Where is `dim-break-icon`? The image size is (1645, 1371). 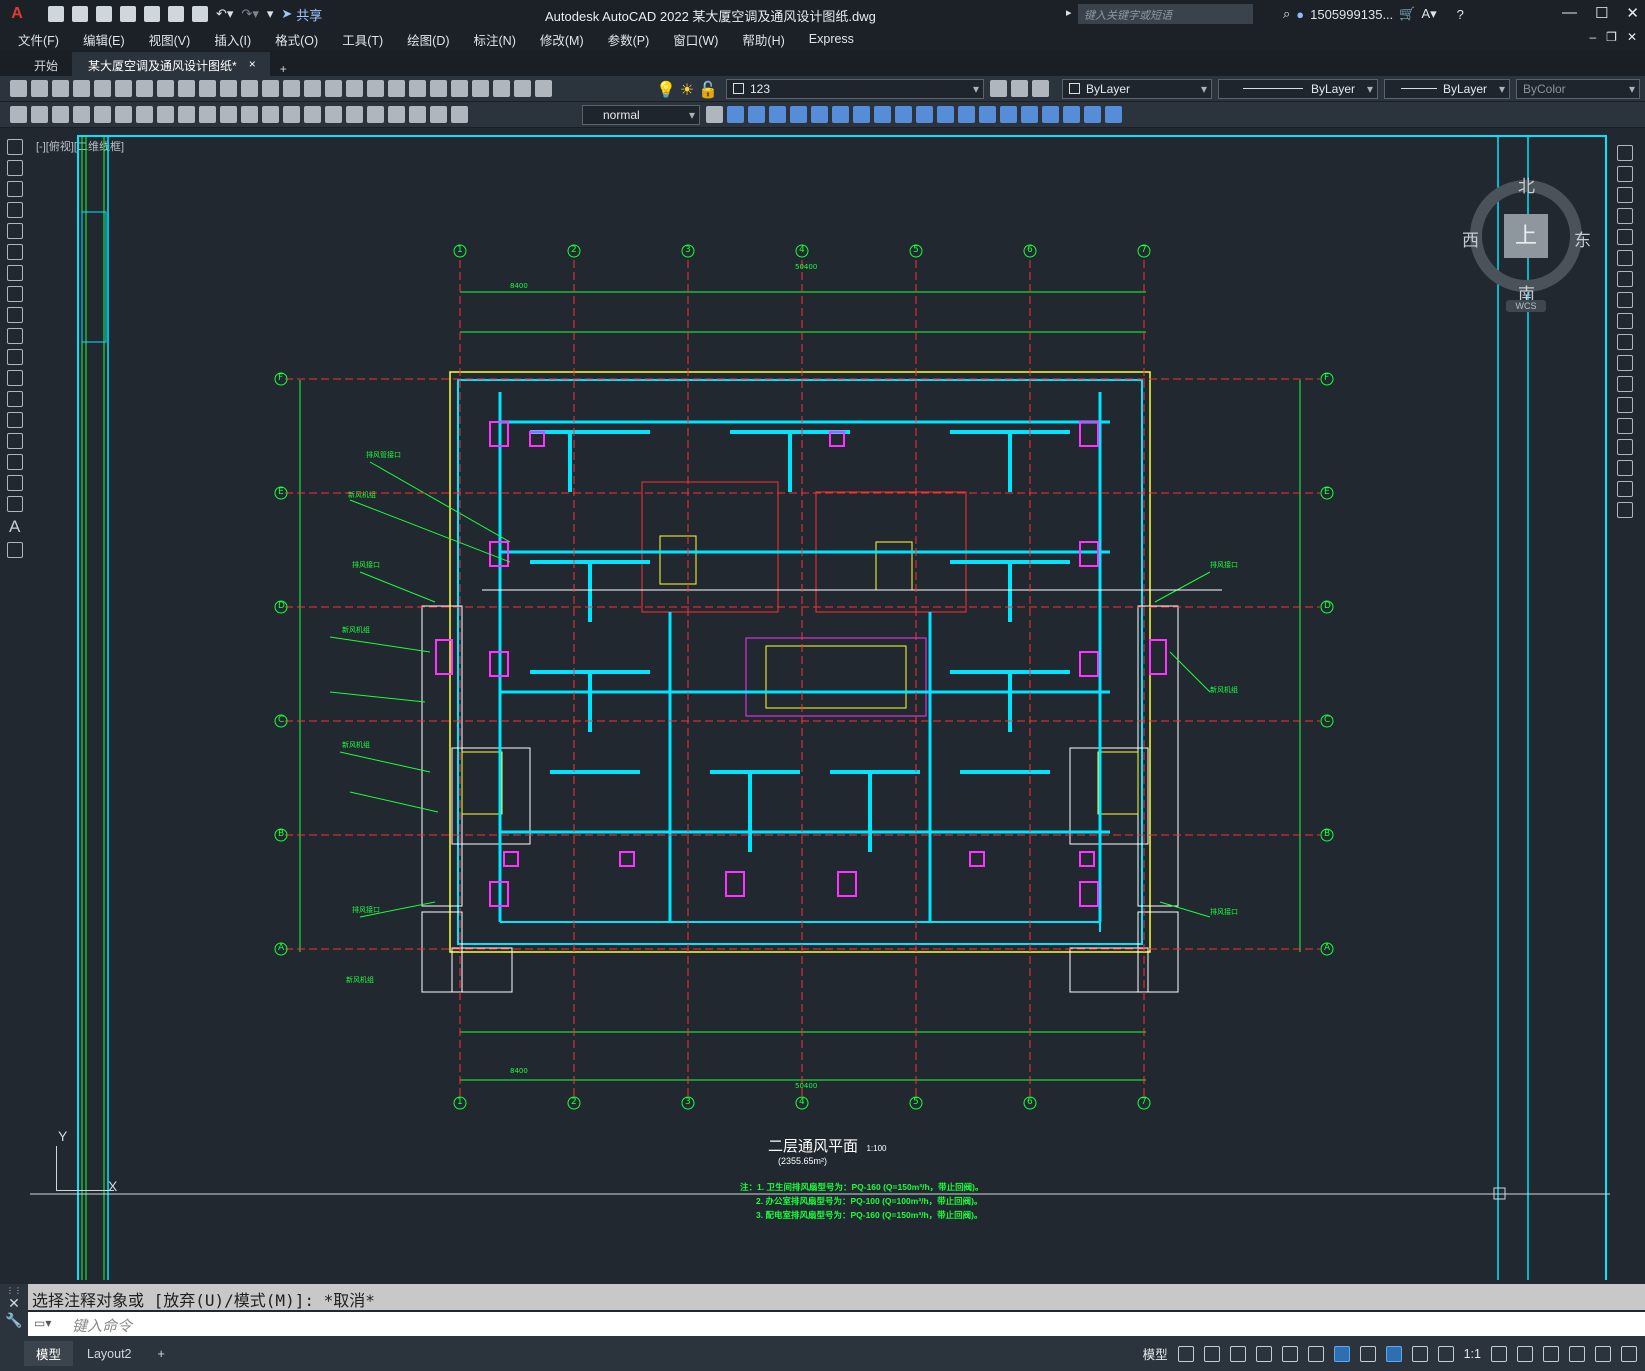 dim-break-icon is located at coordinates (333, 114).